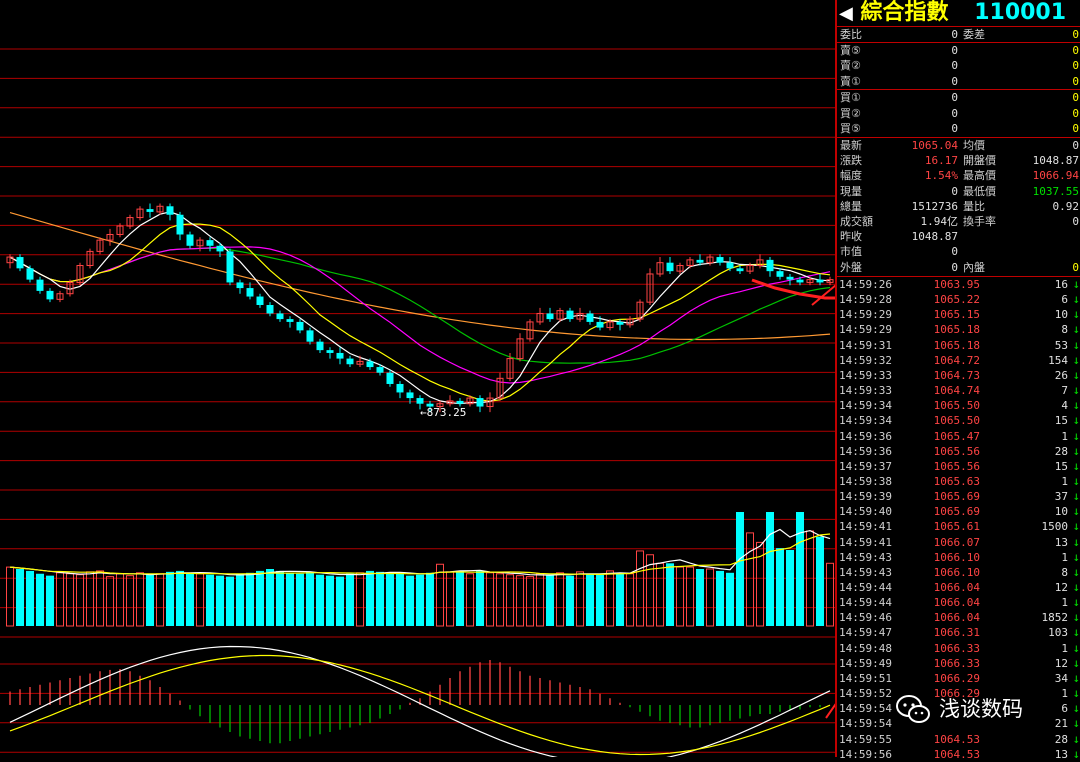  What do you see at coordinates (851, 252) in the screenshot?
I see `quote-label: 市值` at bounding box center [851, 252].